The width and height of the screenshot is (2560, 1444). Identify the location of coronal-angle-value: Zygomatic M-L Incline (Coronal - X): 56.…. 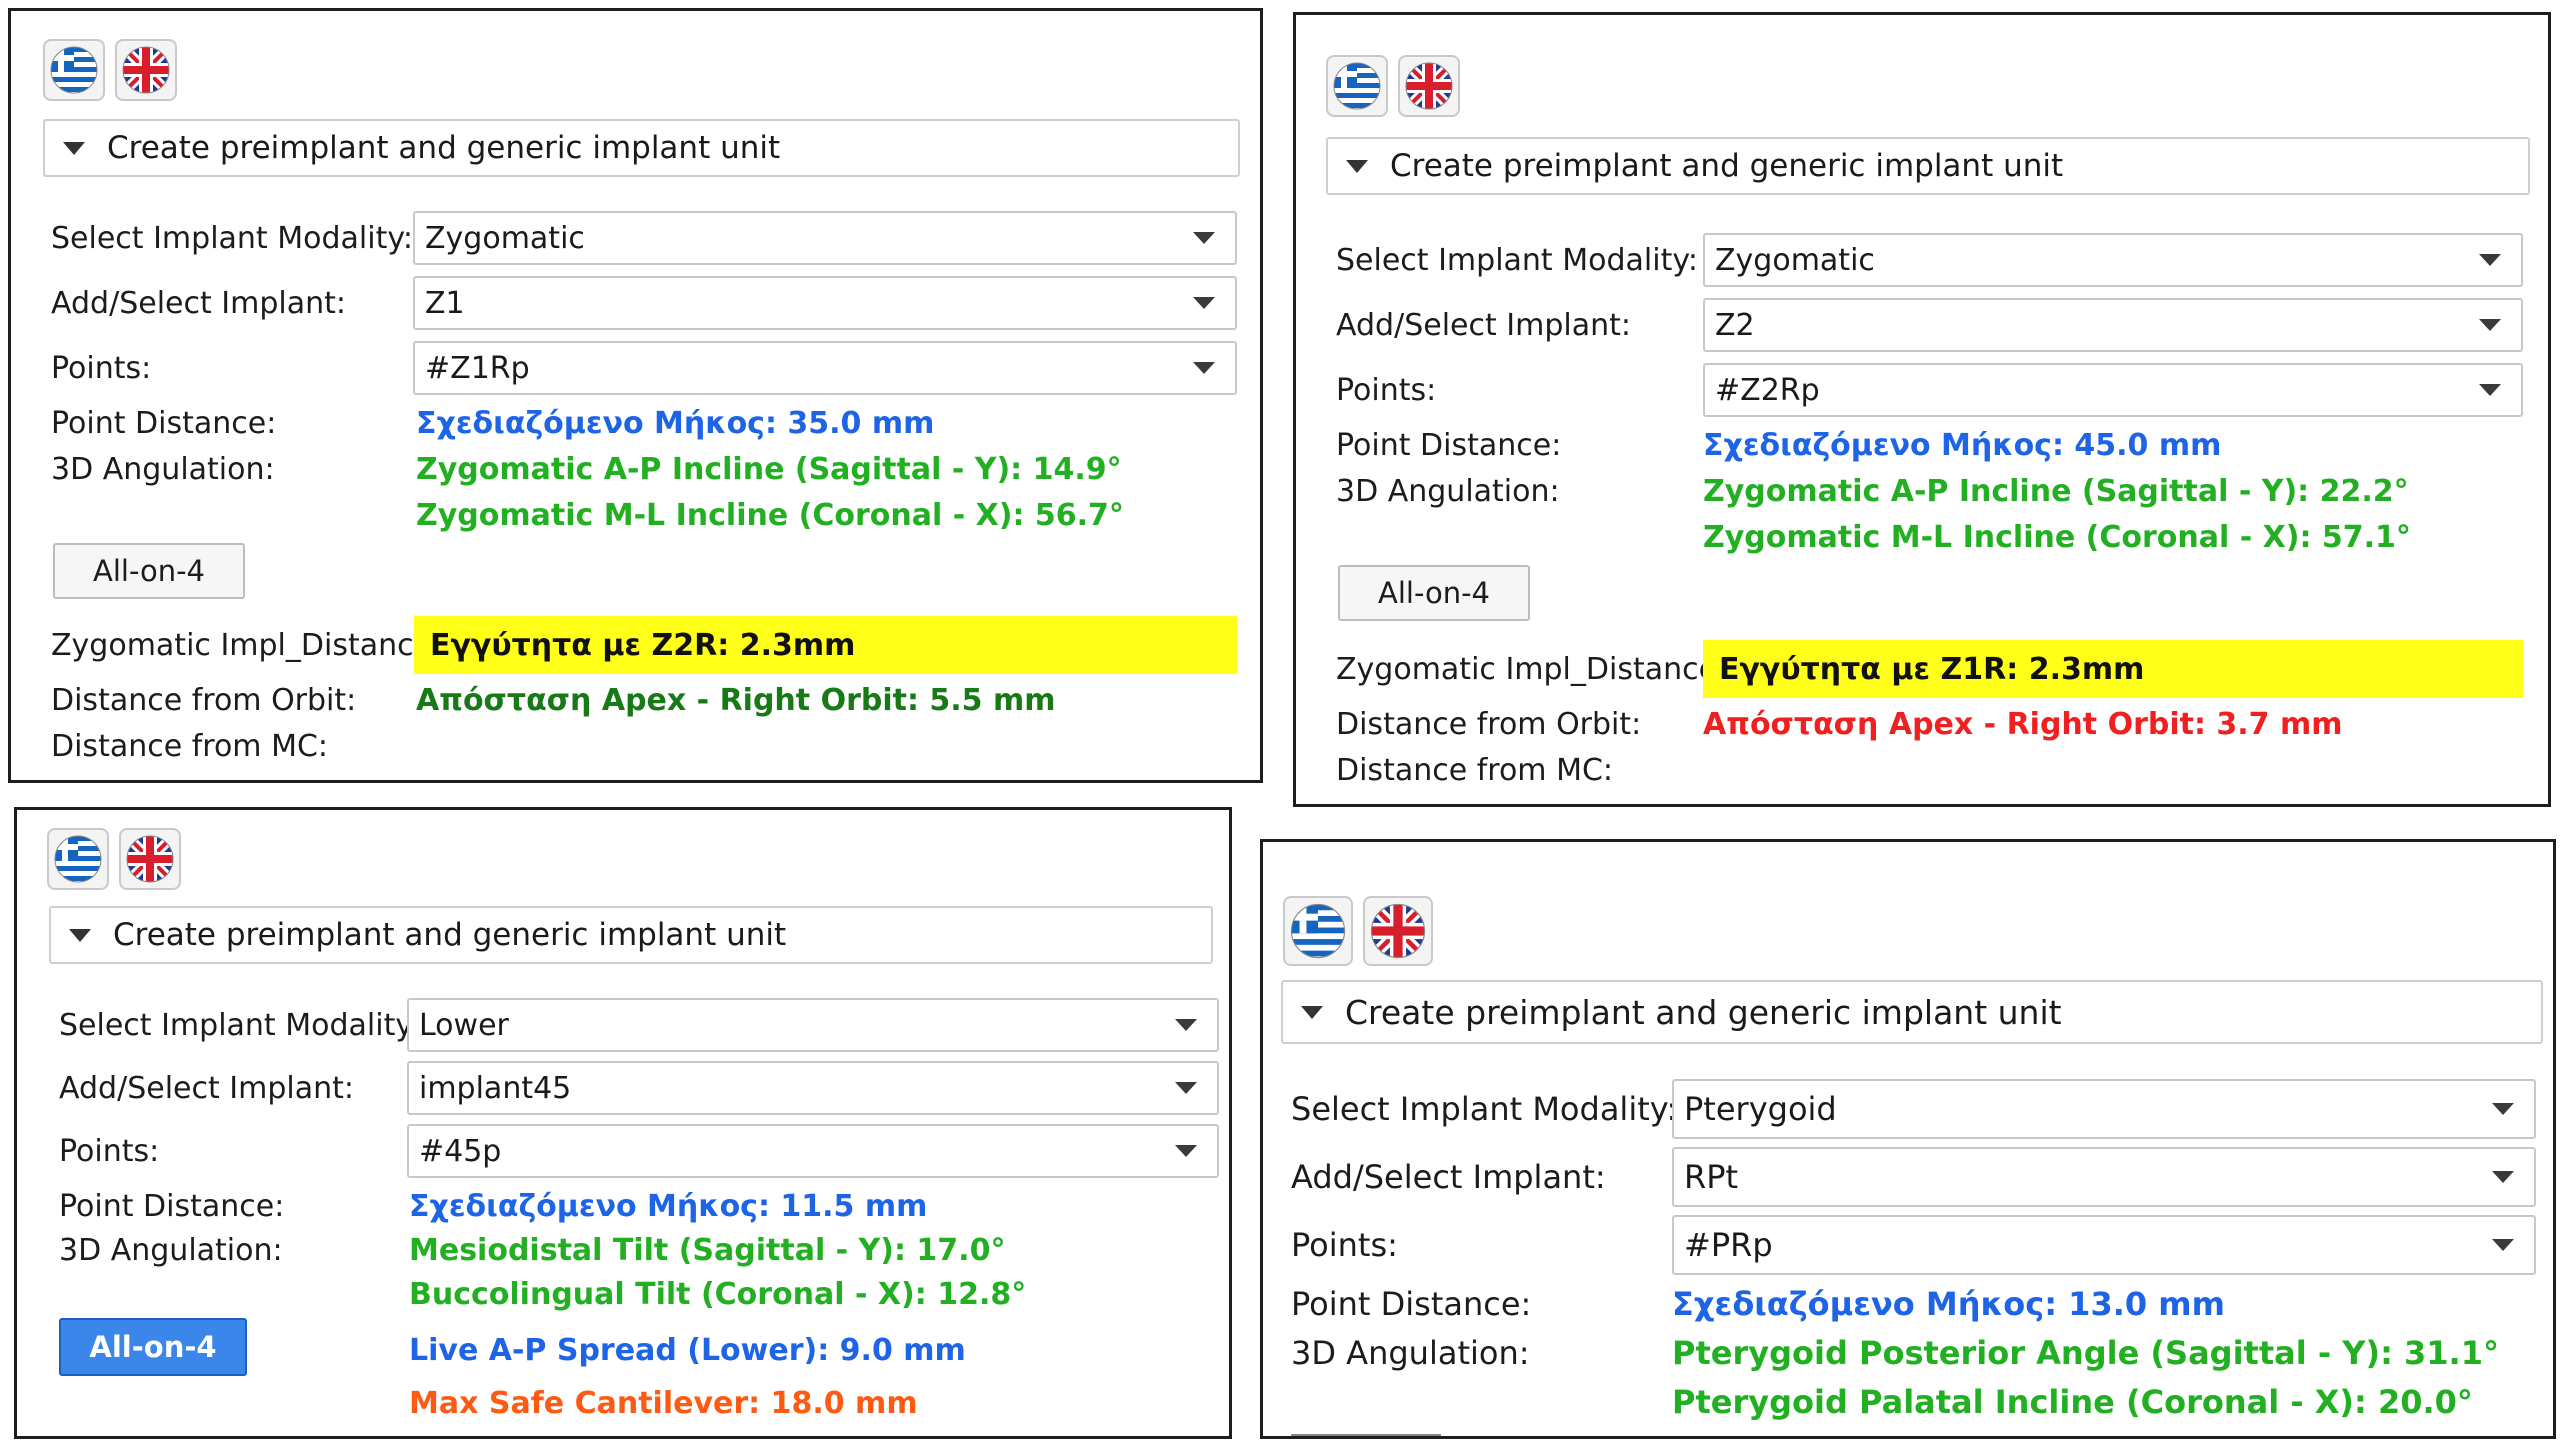
(770, 515).